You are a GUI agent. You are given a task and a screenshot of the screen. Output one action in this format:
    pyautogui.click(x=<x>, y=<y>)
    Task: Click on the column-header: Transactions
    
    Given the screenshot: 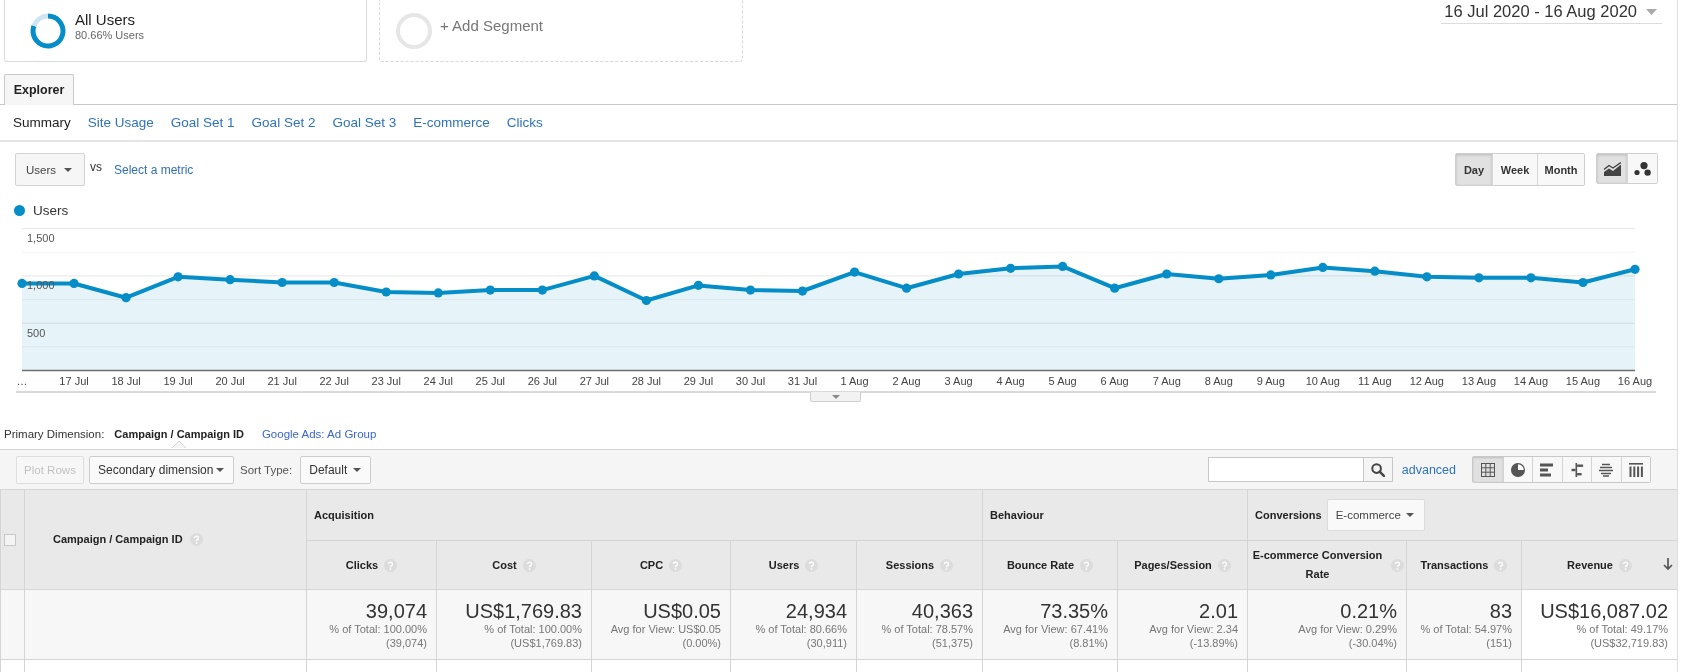 What is the action you would take?
    pyautogui.click(x=1464, y=565)
    